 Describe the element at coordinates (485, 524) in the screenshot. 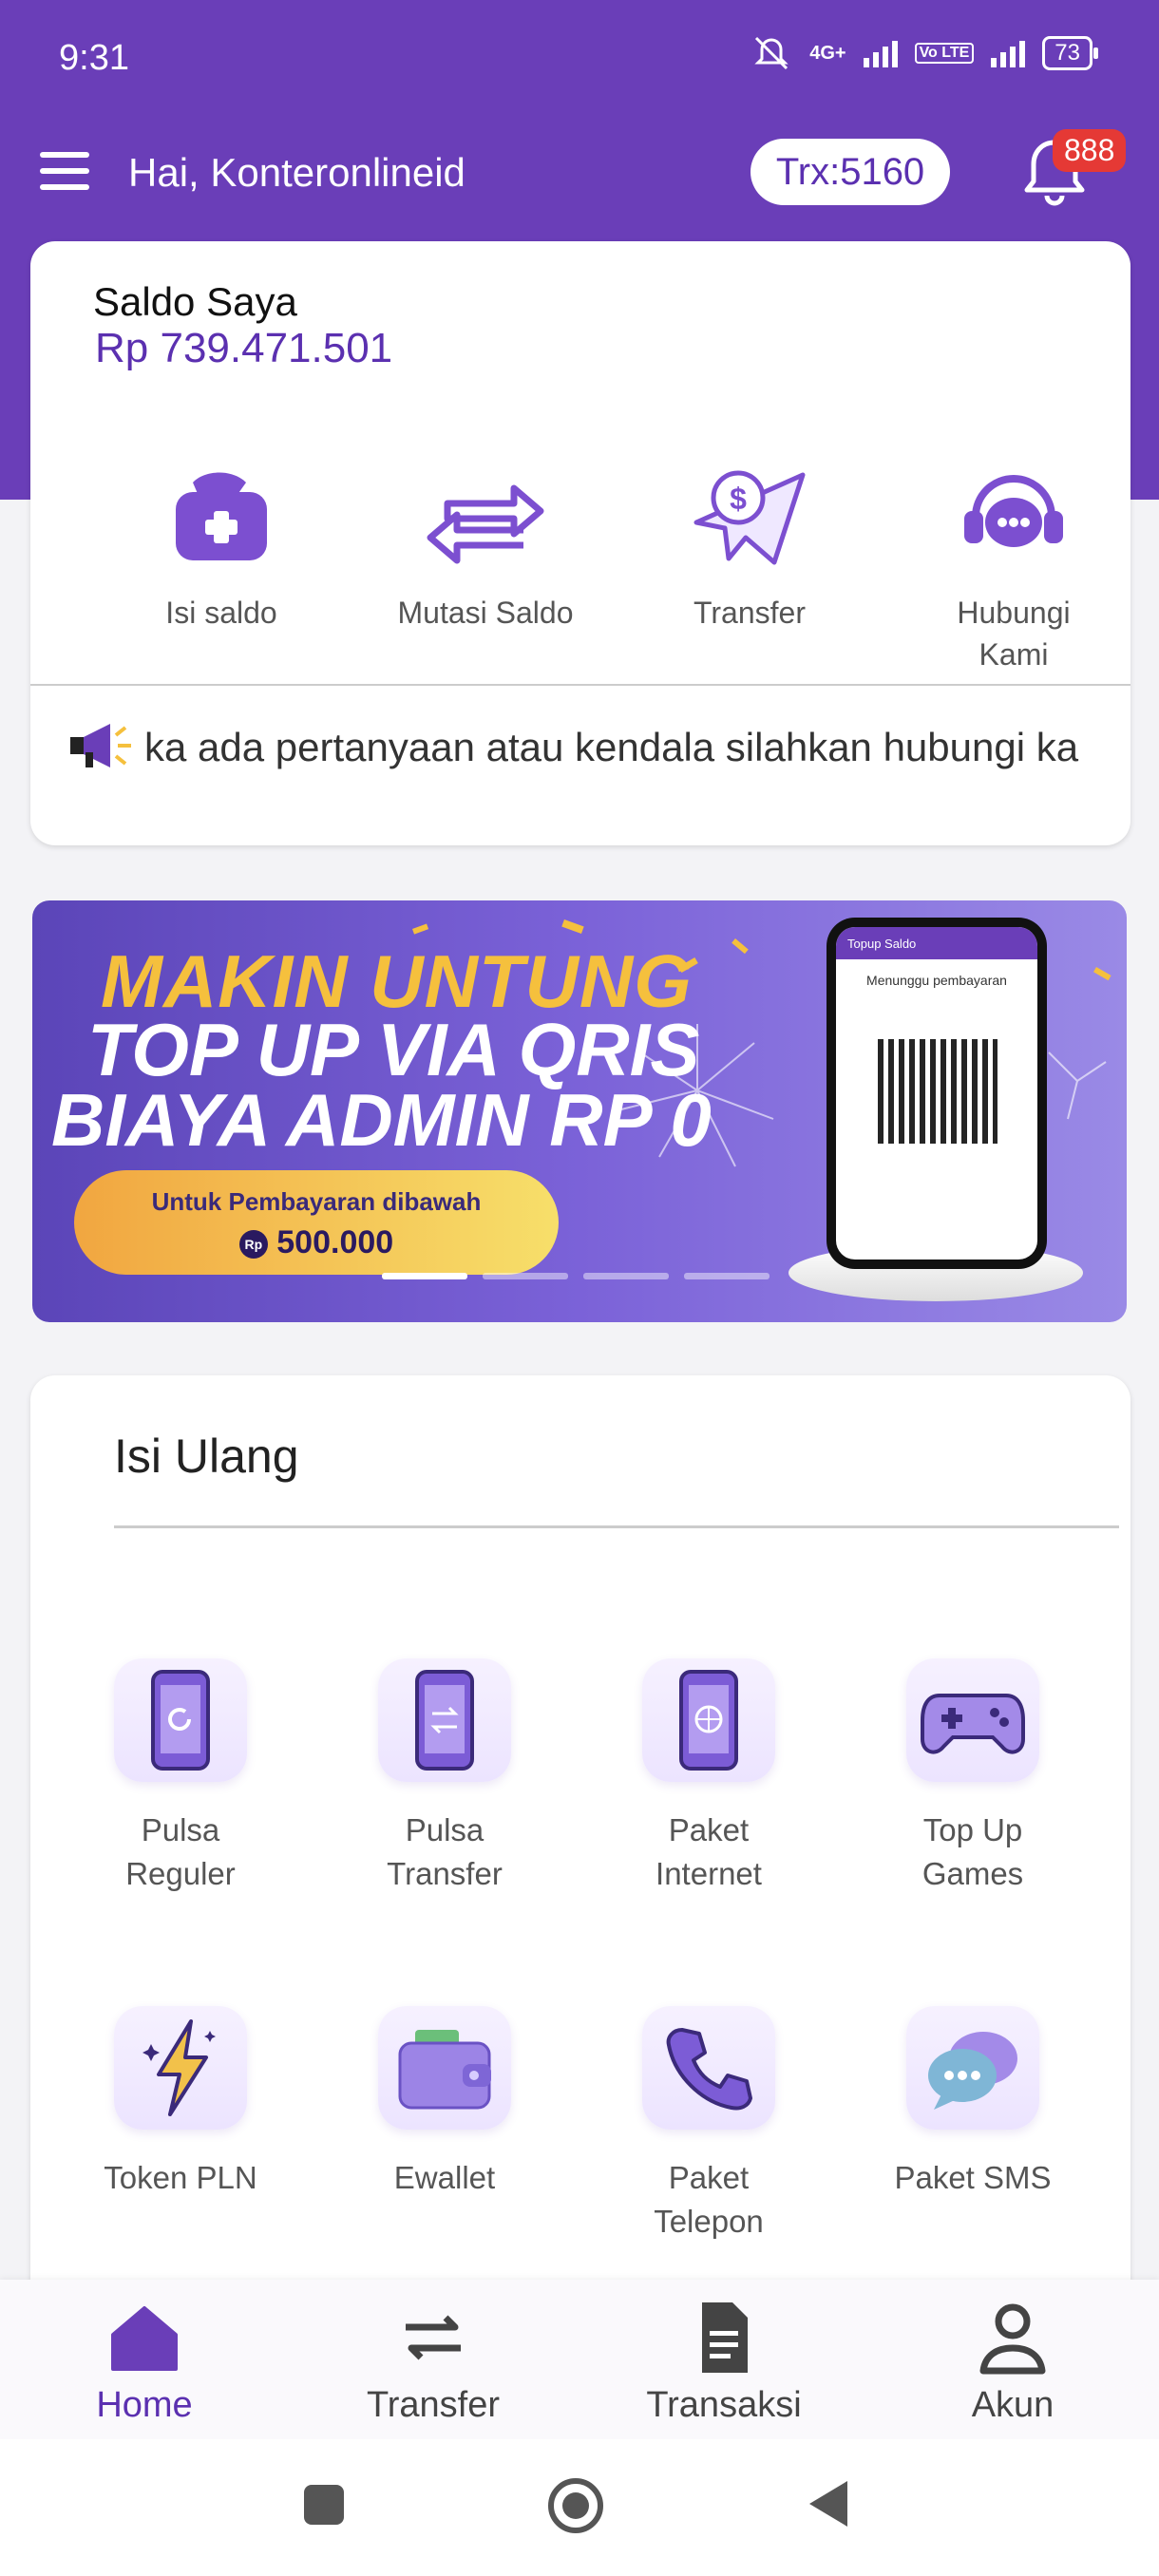

I see `swap-arrows-icon` at that location.